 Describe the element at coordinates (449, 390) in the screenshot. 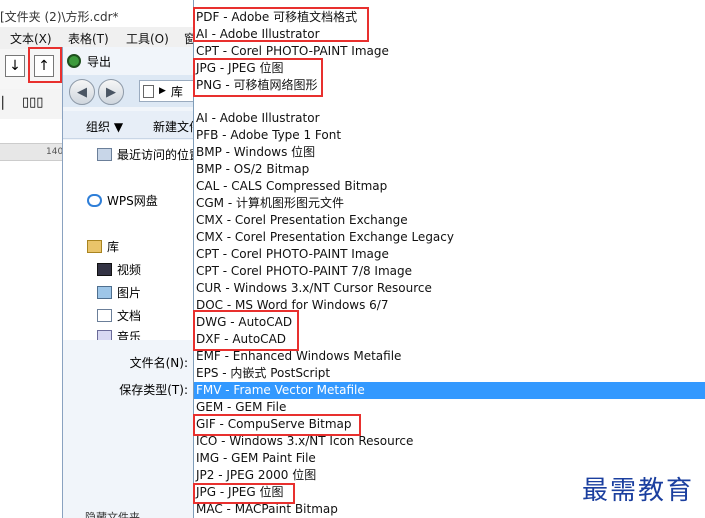

I see `filetype-option-selected: FMV - Frame Vector Metafile` at that location.